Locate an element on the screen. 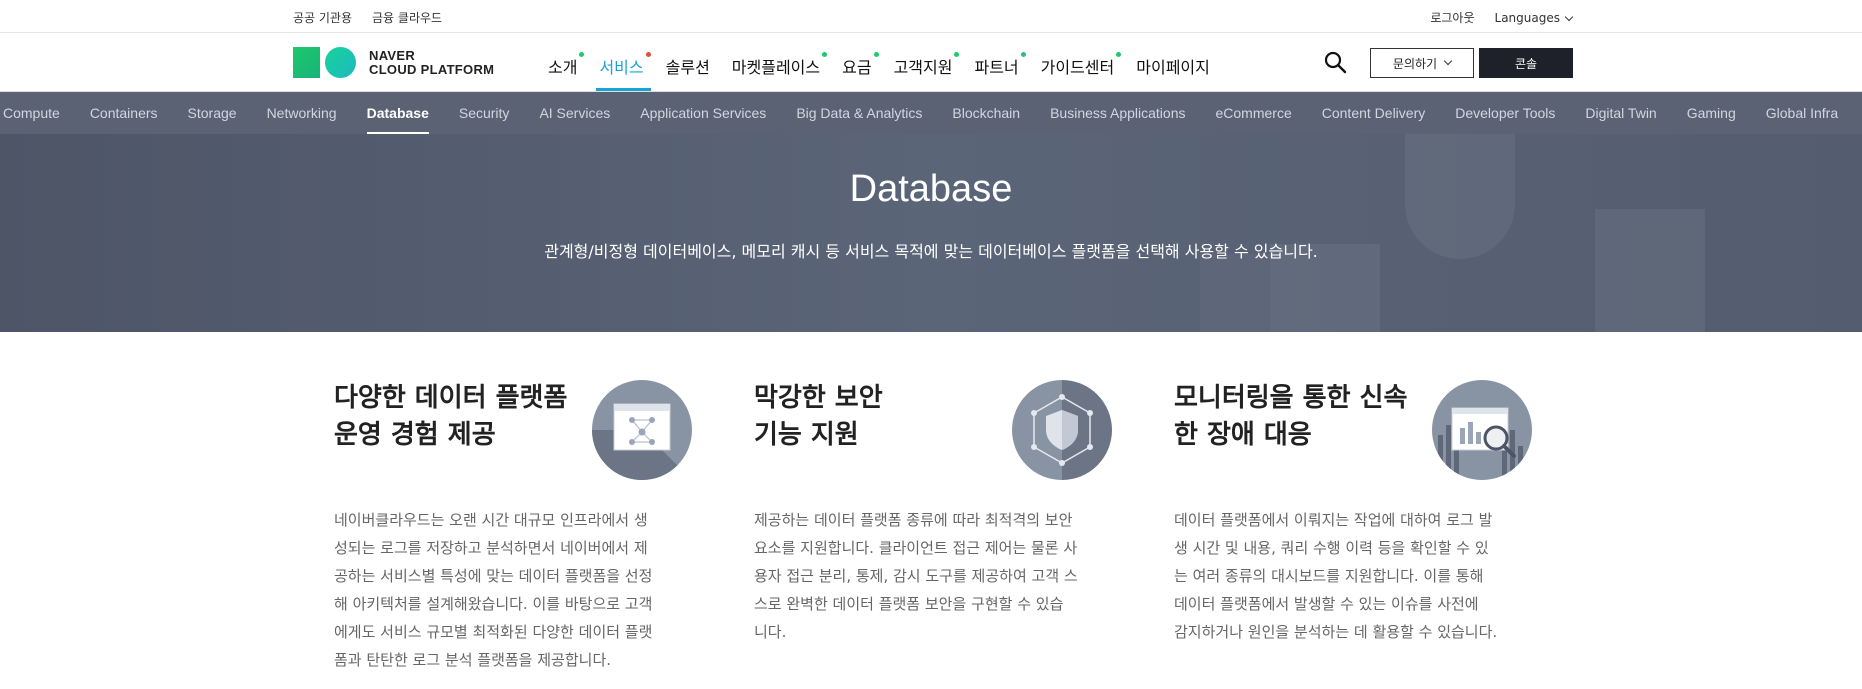 Image resolution: width=1862 pixels, height=689 pixels. nav-item-label: 서비스 is located at coordinates (621, 67).